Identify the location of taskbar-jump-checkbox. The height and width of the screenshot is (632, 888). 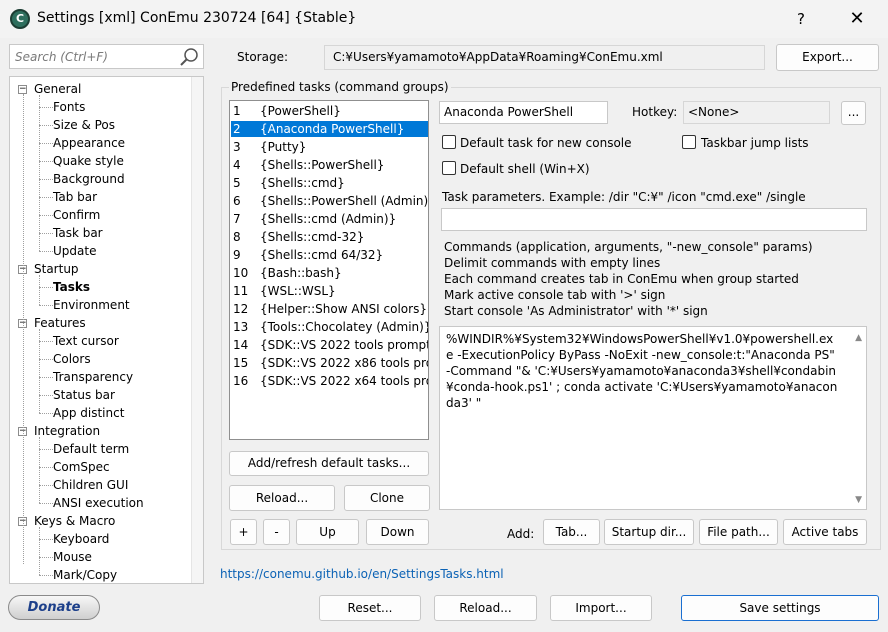
(689, 142).